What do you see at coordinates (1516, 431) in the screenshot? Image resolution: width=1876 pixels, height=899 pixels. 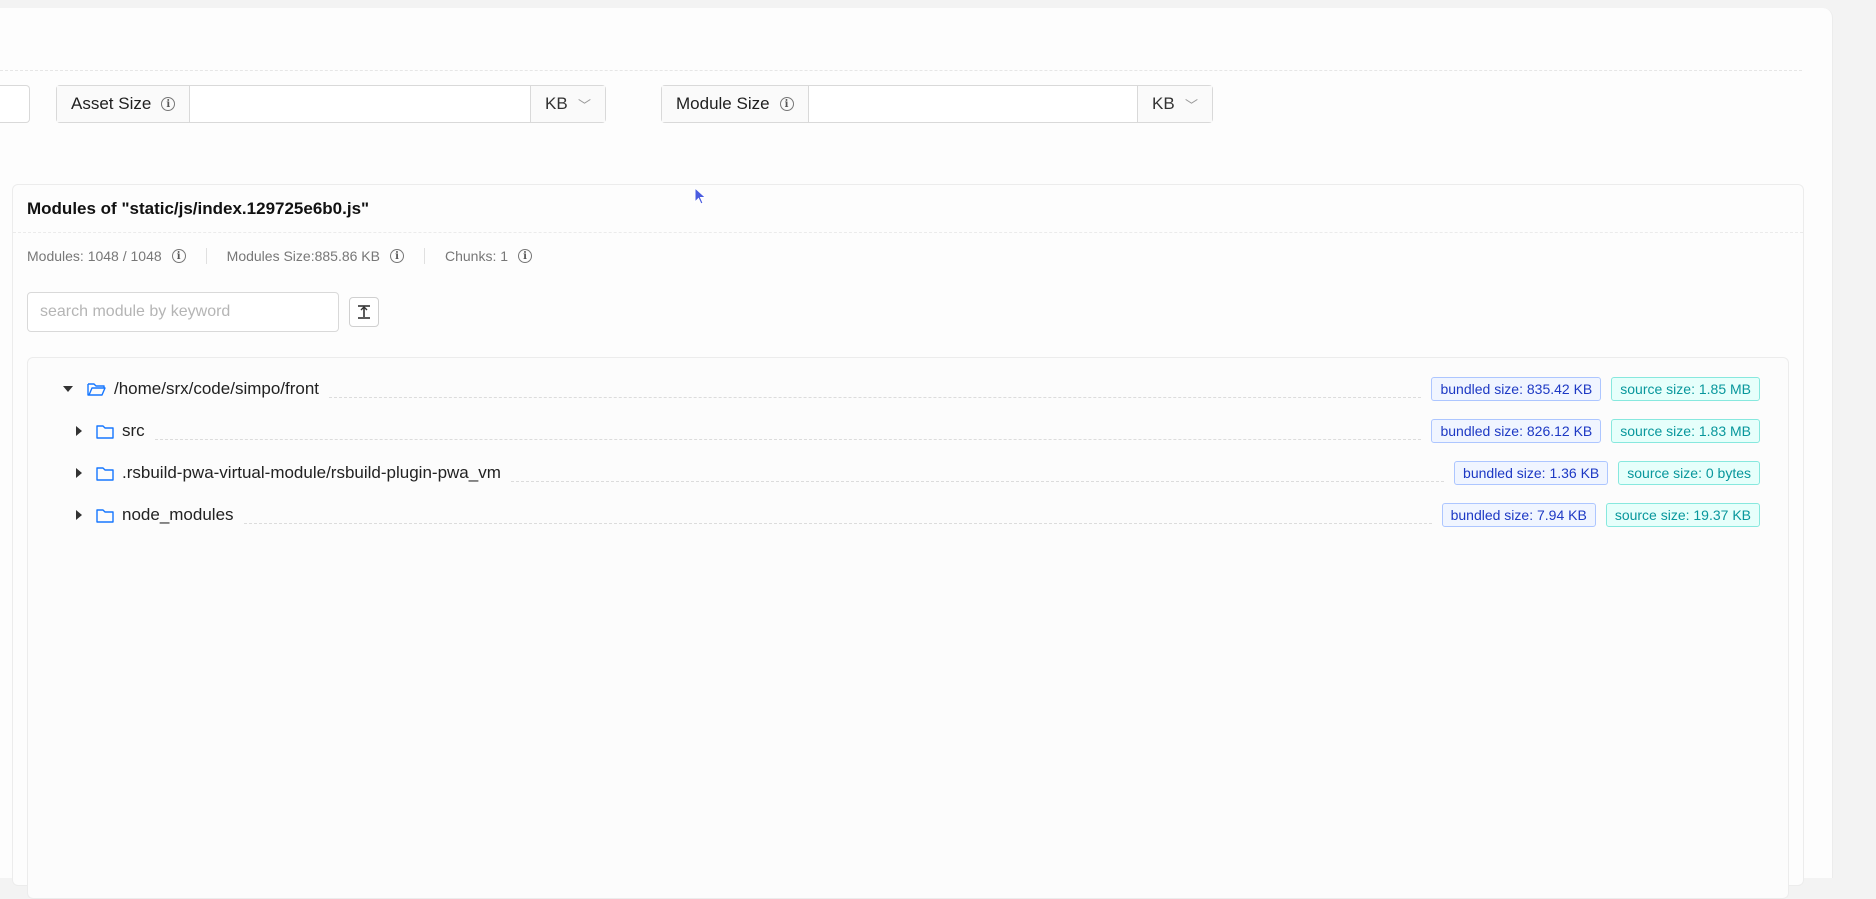 I see `bundled-size-tag: bundled size: 826.12 KB` at bounding box center [1516, 431].